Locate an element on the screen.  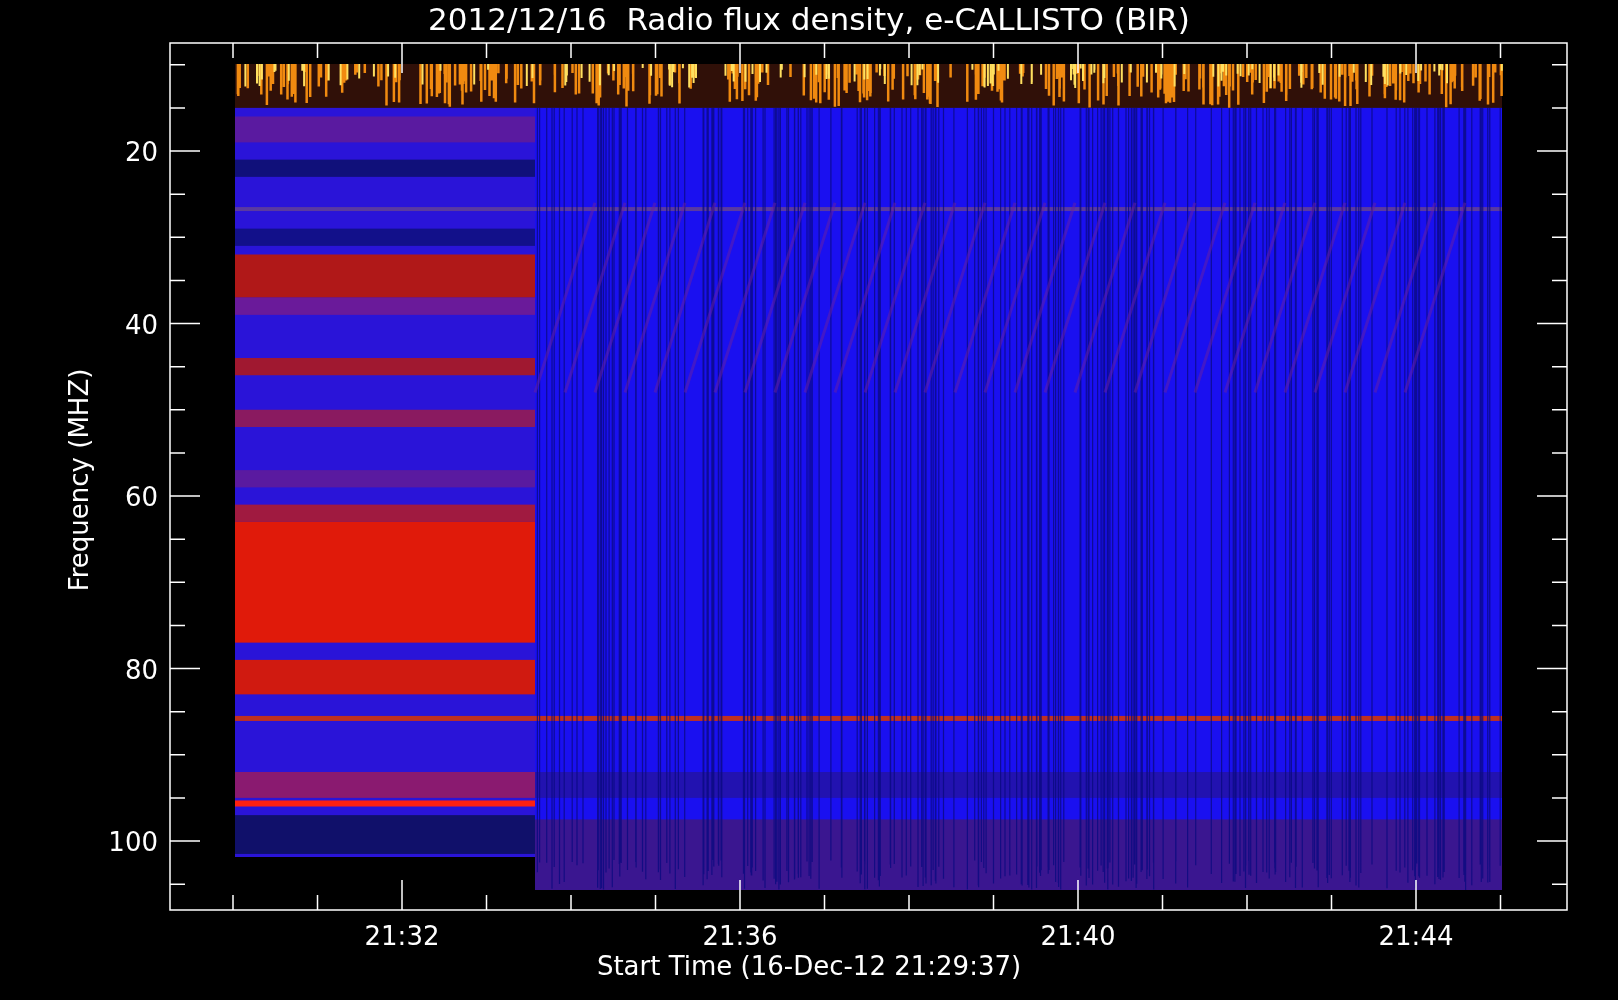
x-tick-label: 21:32 is located at coordinates (402, 936).